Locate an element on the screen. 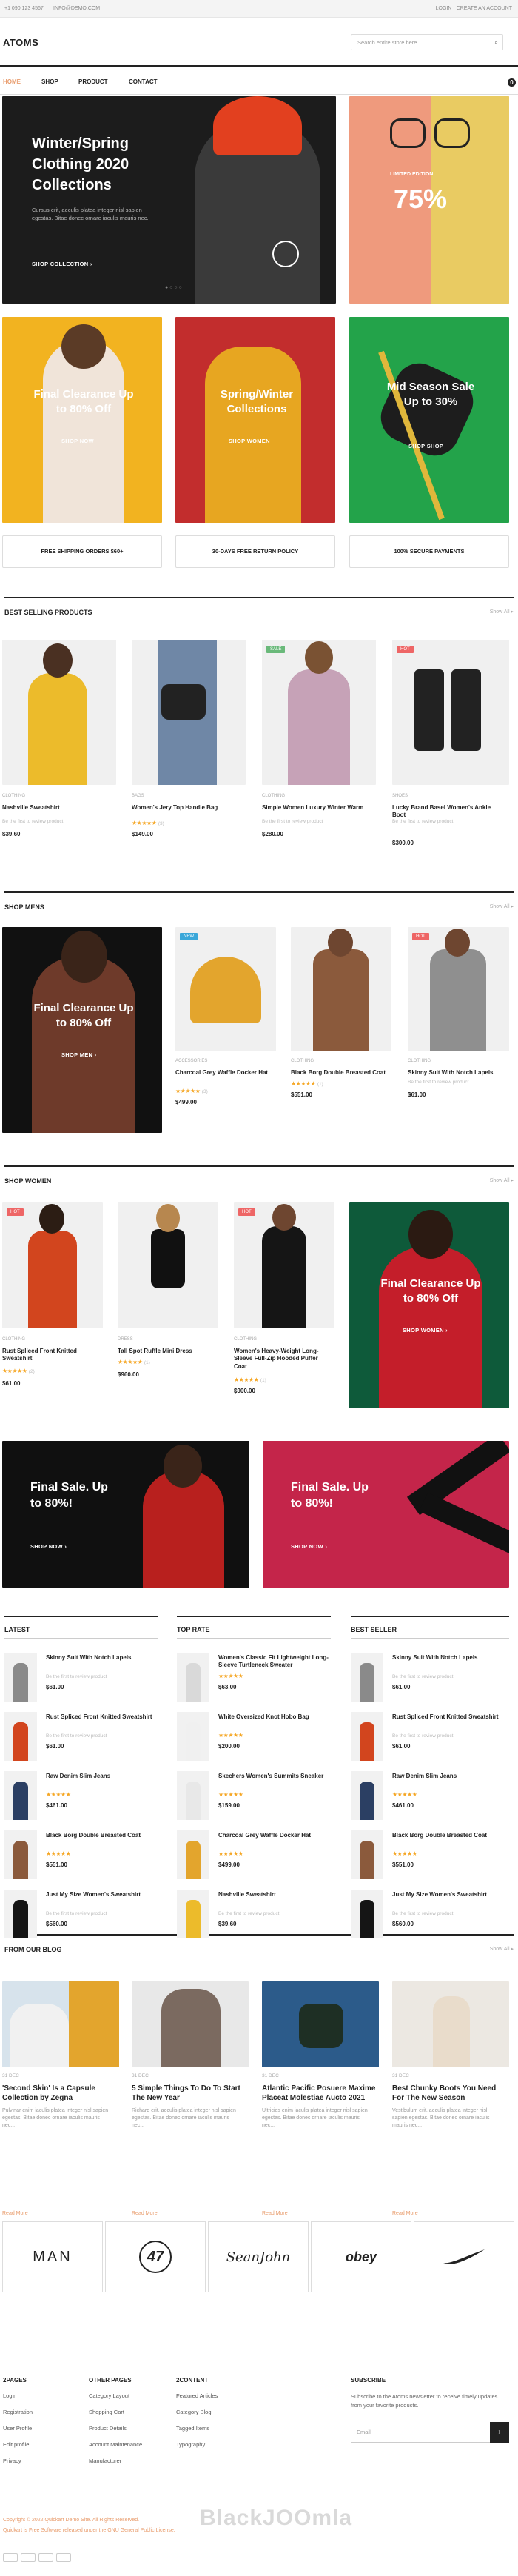  brand-man-logo: MAN is located at coordinates (52, 2256).